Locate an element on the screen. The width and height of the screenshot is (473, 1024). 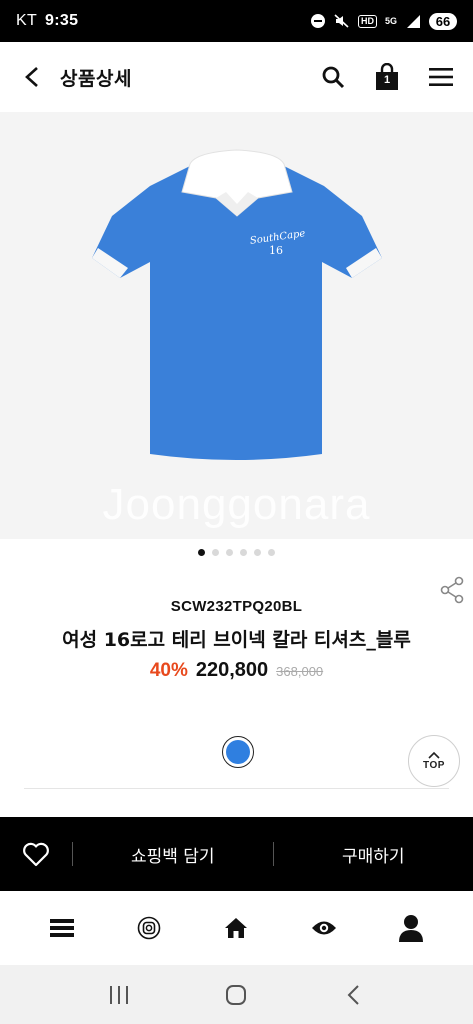
hamburger-menu-icon is located at coordinates (441, 77).